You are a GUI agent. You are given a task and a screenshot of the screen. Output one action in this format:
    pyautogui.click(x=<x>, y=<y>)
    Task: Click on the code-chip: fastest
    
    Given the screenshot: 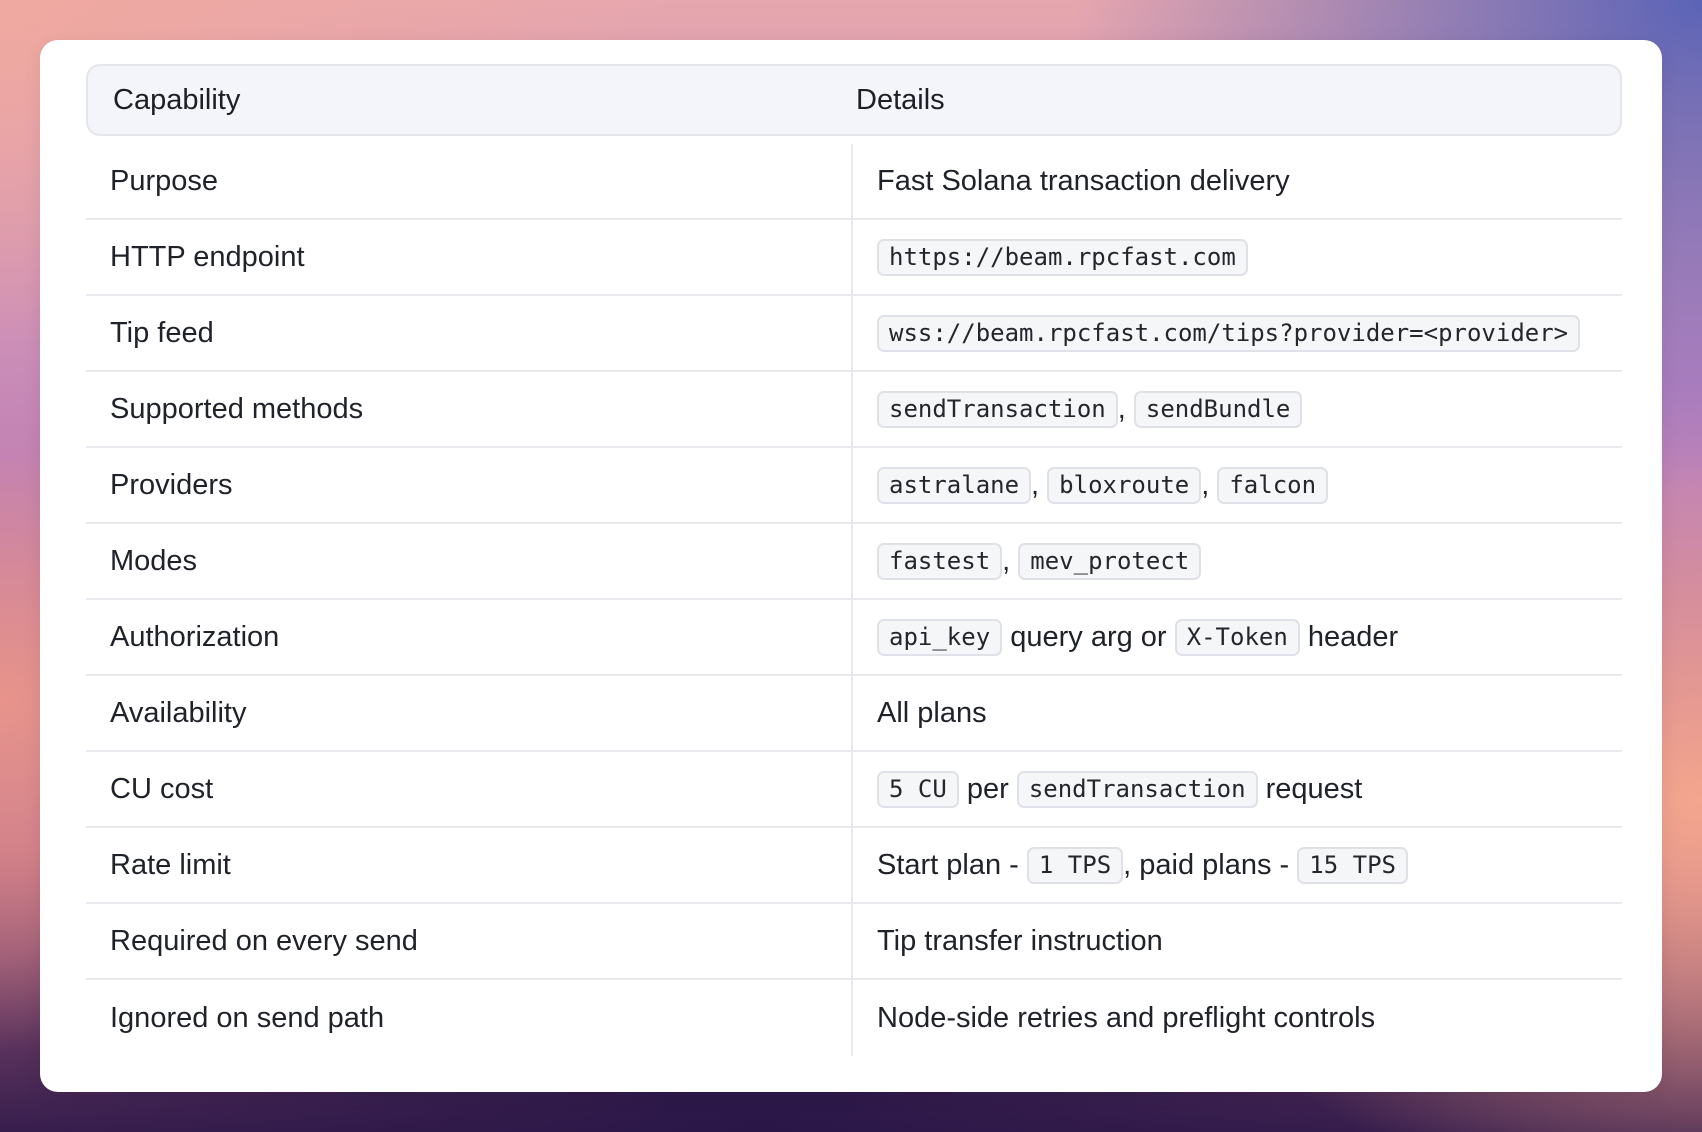 What is the action you would take?
    pyautogui.click(x=940, y=561)
    